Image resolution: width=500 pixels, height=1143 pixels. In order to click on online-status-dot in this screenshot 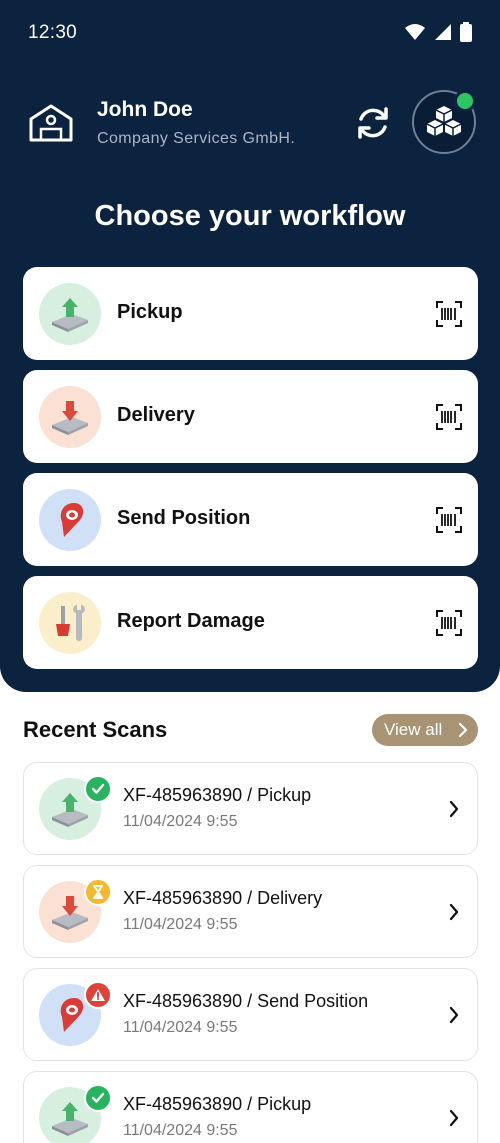, I will do `click(465, 101)`.